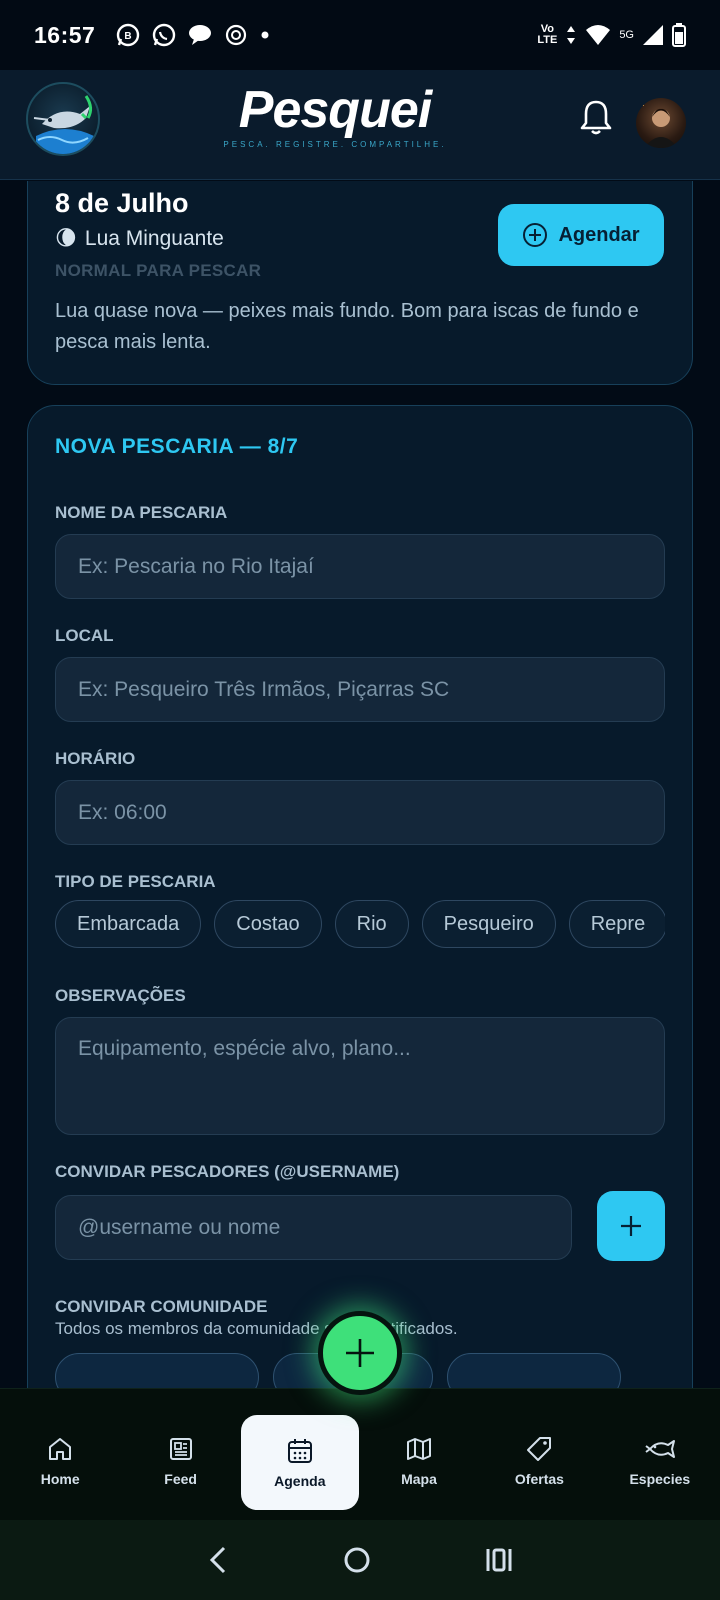 Image resolution: width=720 pixels, height=1600 pixels. I want to click on schedule-button: Agendar, so click(581, 235).